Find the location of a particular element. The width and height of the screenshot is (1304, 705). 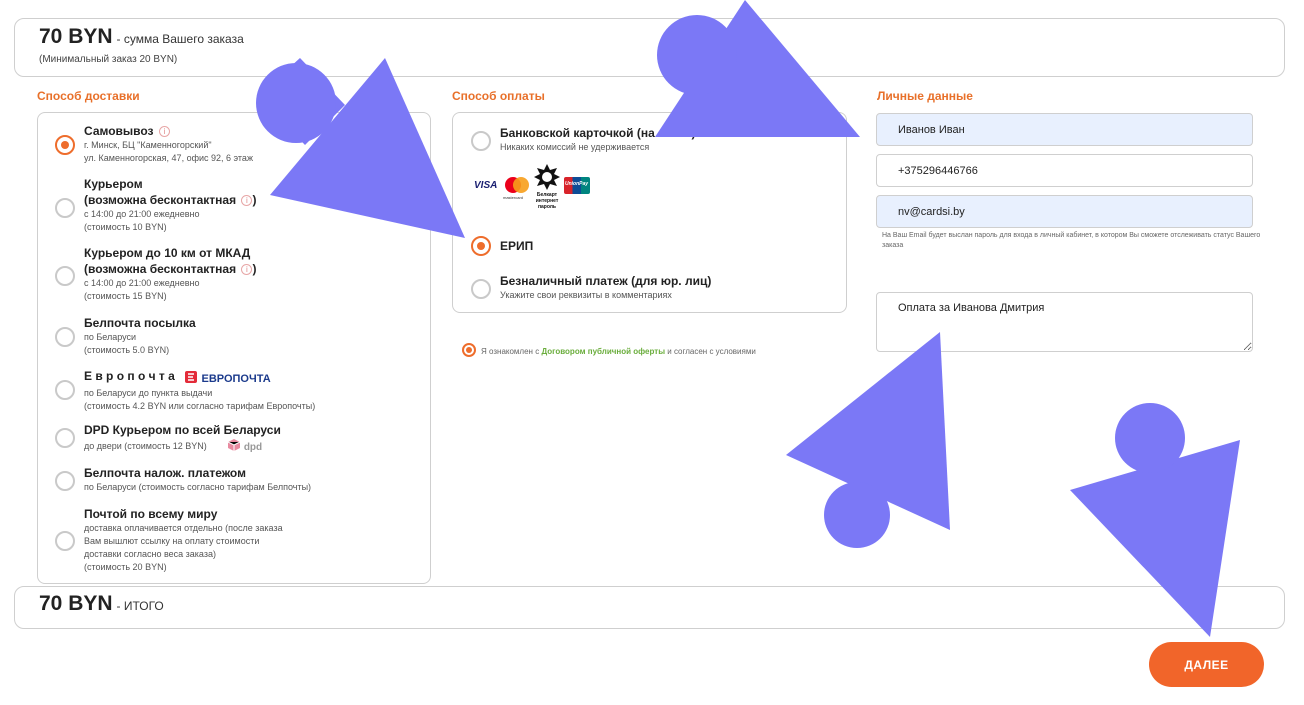

delivery-option-title: Курьером is located at coordinates (113, 184).